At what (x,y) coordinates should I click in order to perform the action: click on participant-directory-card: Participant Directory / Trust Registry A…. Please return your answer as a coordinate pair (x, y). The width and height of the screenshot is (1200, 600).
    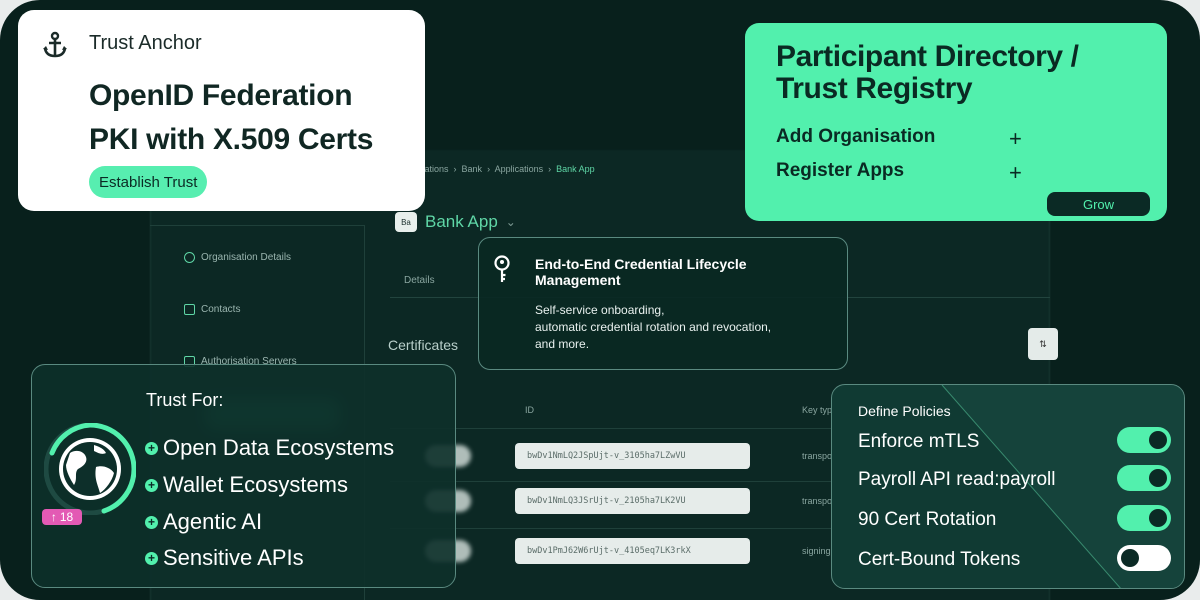
    Looking at the image, I should click on (956, 122).